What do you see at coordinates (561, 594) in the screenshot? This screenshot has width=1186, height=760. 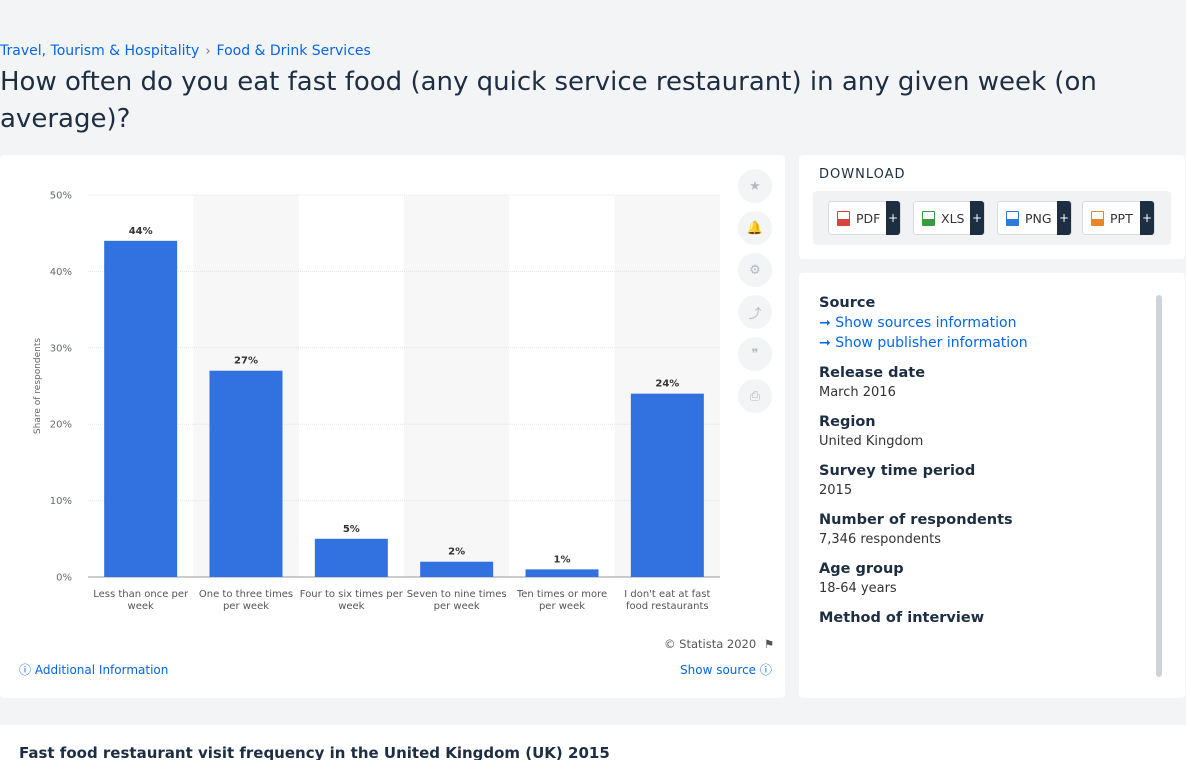 I see `x-category-label: Ten times or more` at bounding box center [561, 594].